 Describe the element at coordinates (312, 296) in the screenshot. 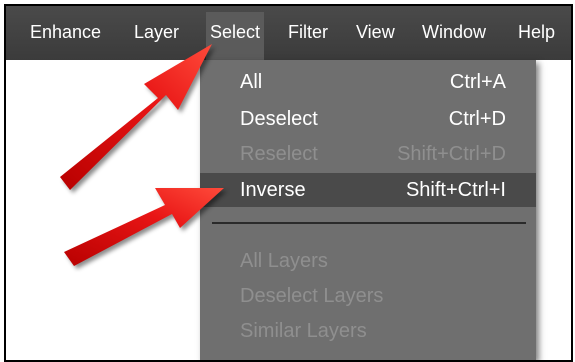

I see `menu-item-label: Deselect Layers` at that location.